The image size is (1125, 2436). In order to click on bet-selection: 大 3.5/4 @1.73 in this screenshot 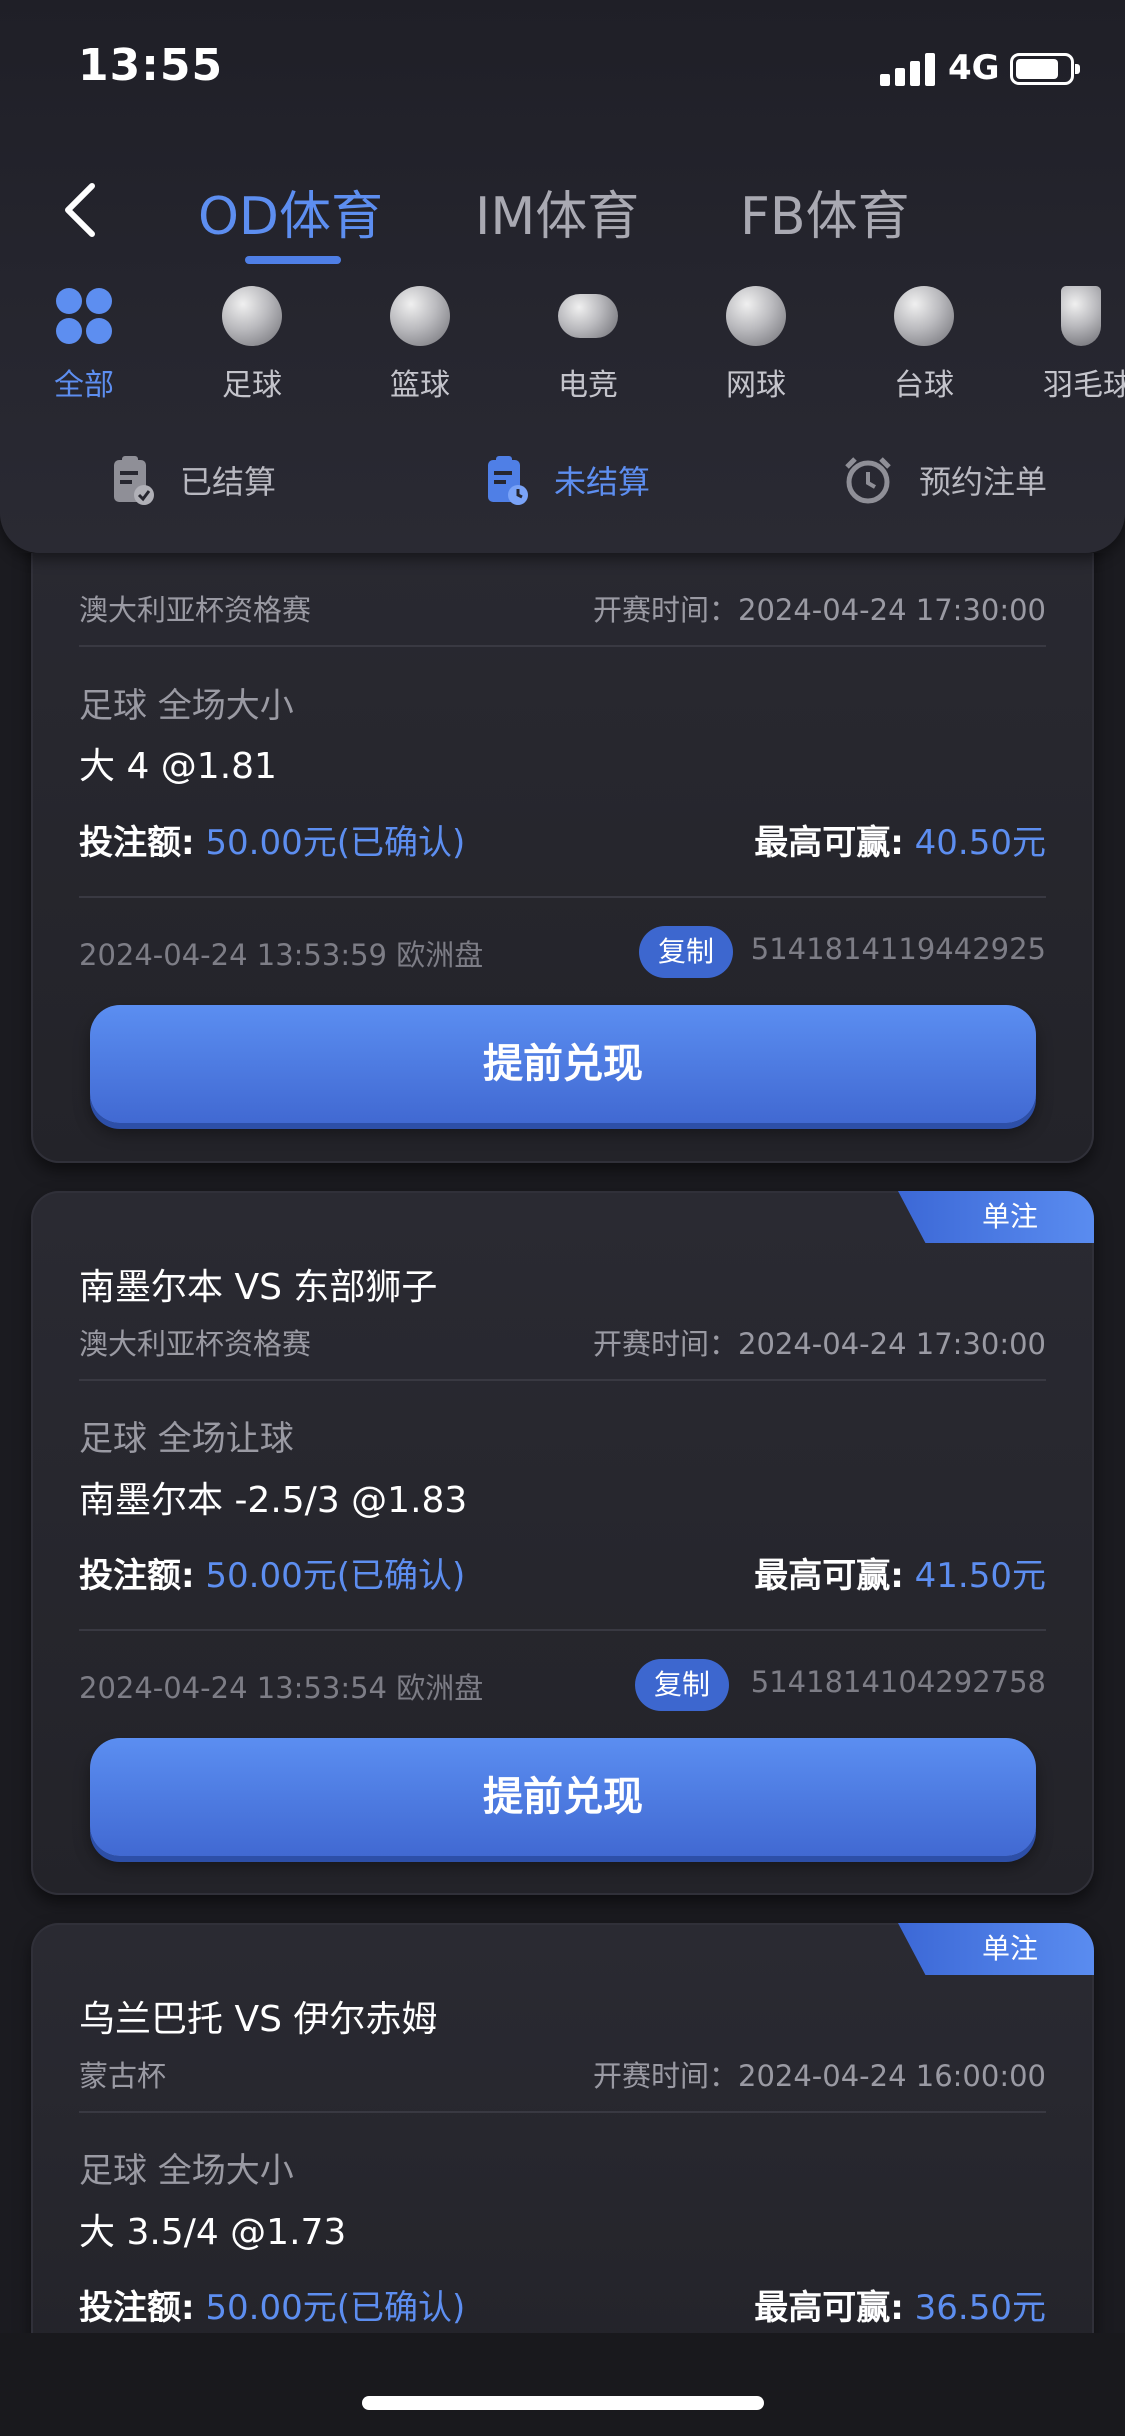, I will do `click(213, 2232)`.